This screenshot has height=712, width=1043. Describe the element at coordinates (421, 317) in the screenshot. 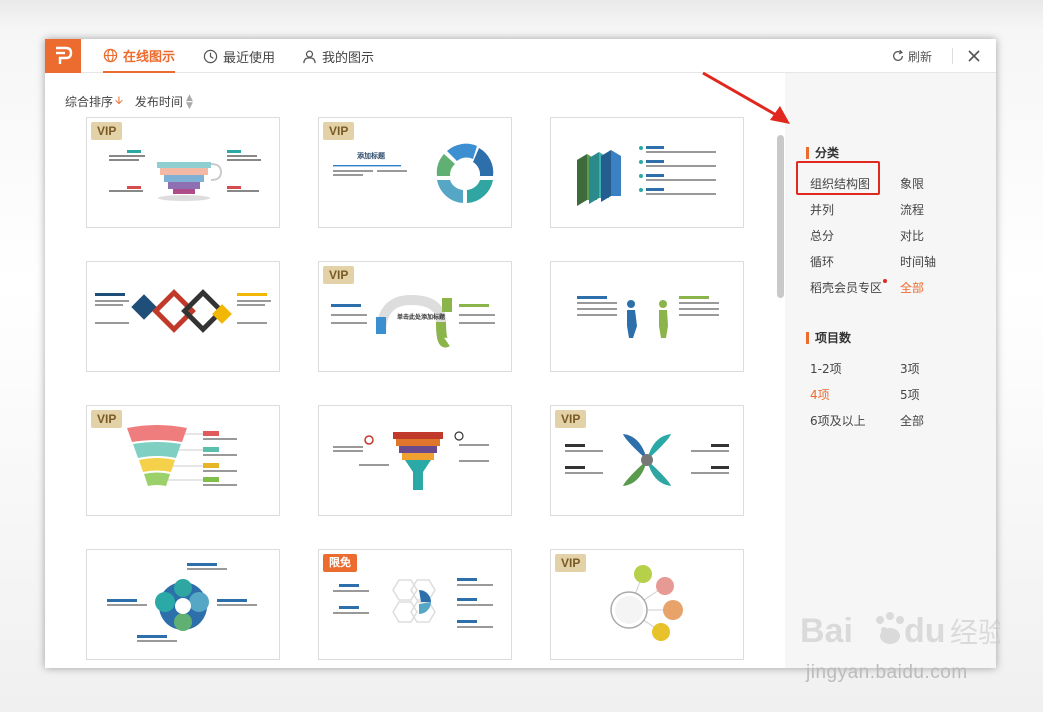

I see `preview-title: 单击此处添加标题` at that location.